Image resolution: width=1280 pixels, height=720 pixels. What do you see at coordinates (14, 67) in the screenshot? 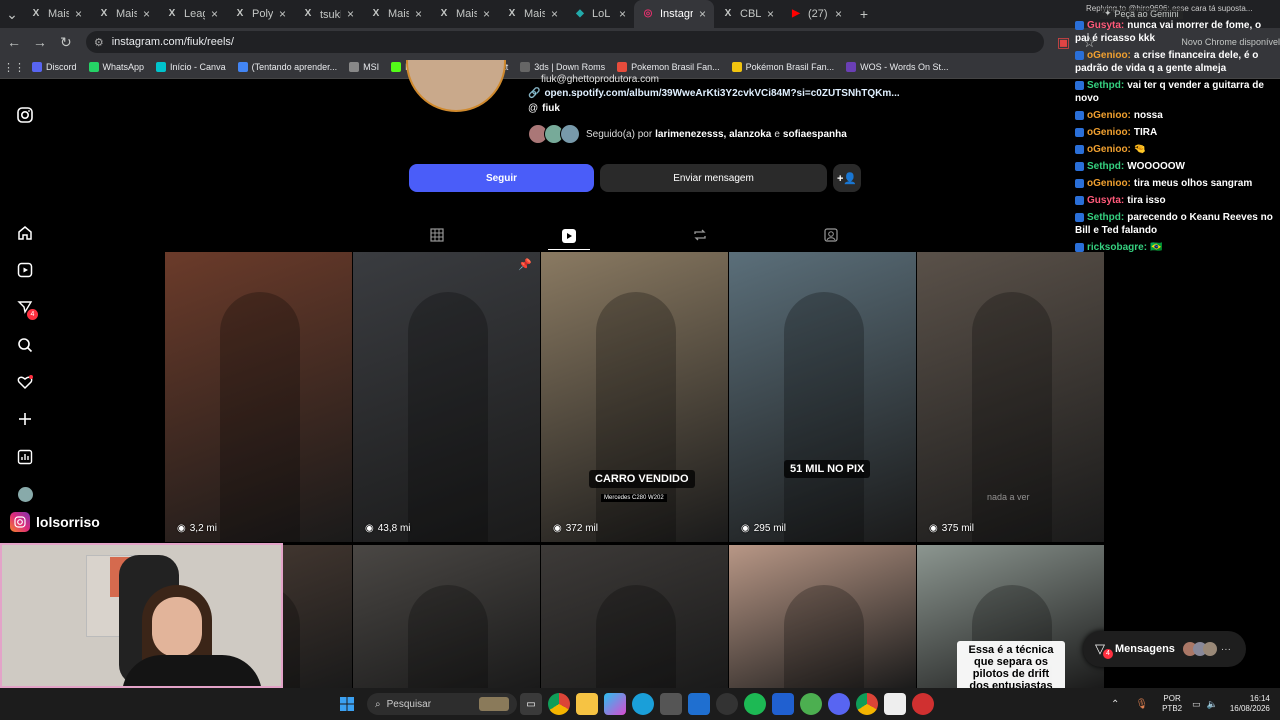
I see `apps-grid-icon: ⋮⋮` at bounding box center [14, 67].